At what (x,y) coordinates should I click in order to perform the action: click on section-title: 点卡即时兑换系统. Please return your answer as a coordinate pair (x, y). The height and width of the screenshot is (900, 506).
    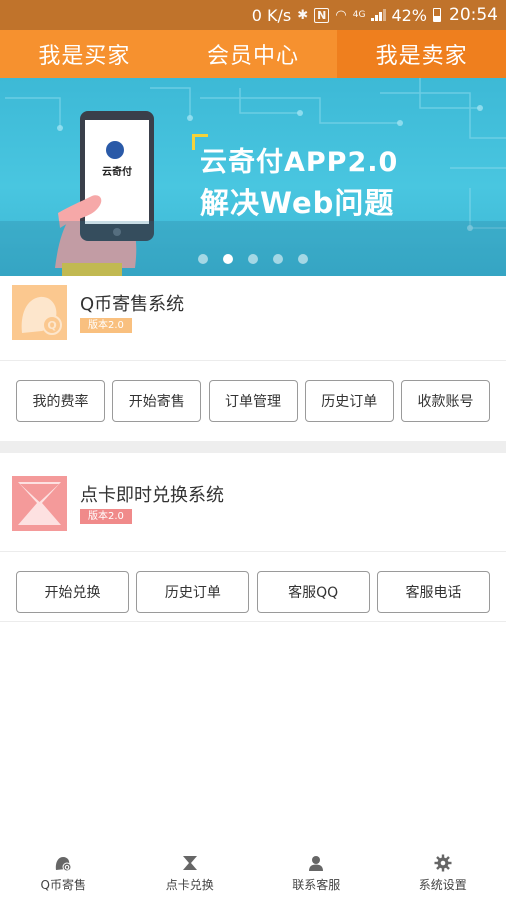
    Looking at the image, I should click on (152, 495).